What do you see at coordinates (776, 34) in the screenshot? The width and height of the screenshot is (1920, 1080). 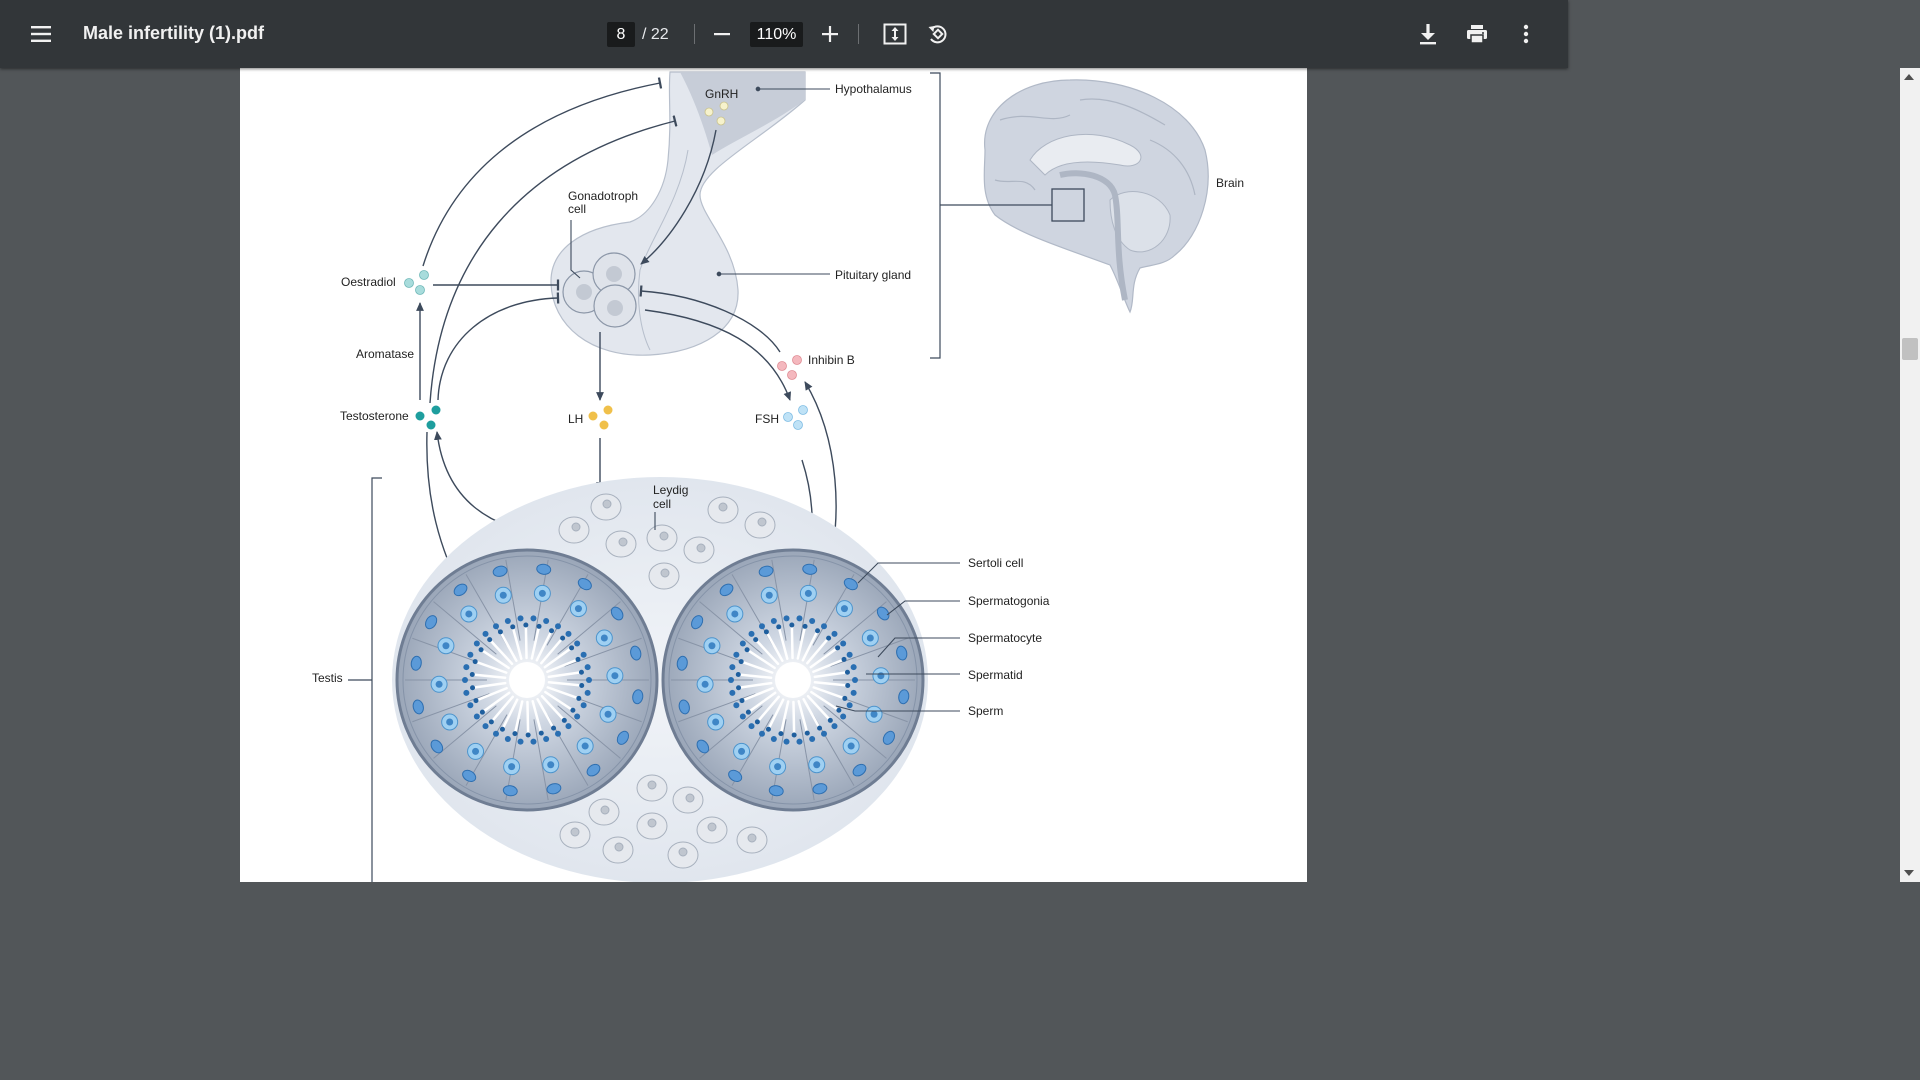 I see `zoom-level-input: 110%` at bounding box center [776, 34].